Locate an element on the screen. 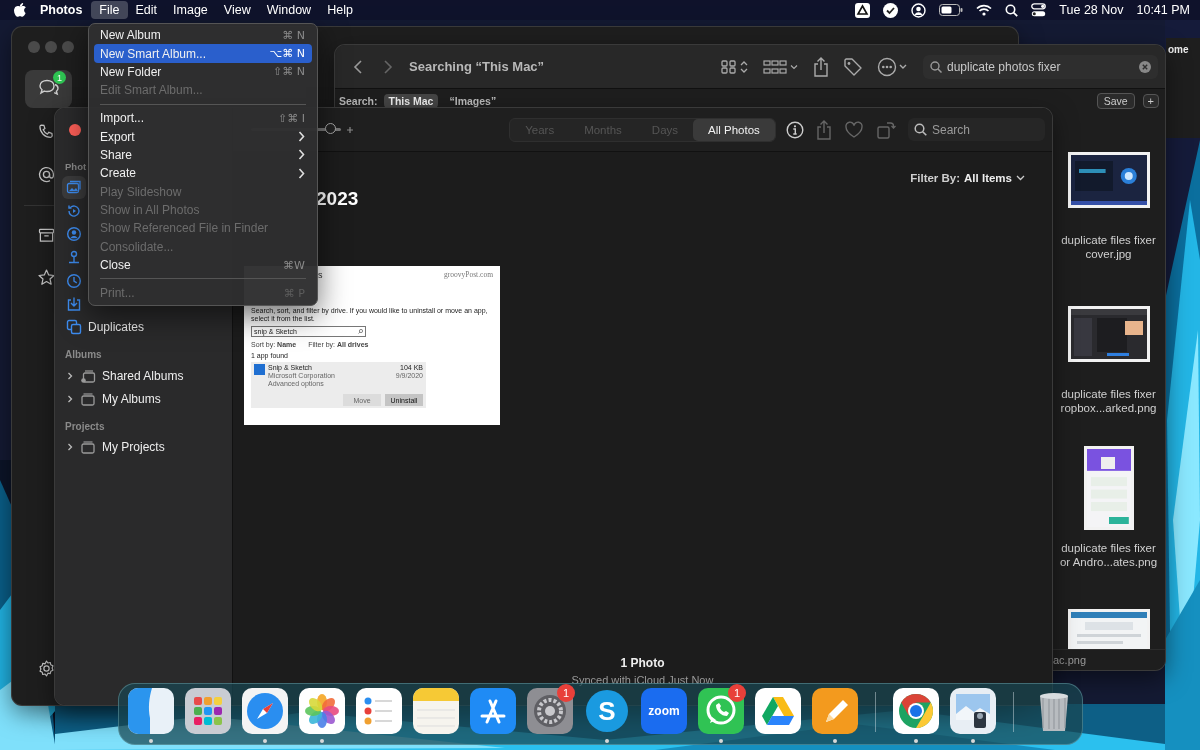 The height and width of the screenshot is (750, 1200). menu-bar-date: Tue 28 Nov is located at coordinates (1091, 10).